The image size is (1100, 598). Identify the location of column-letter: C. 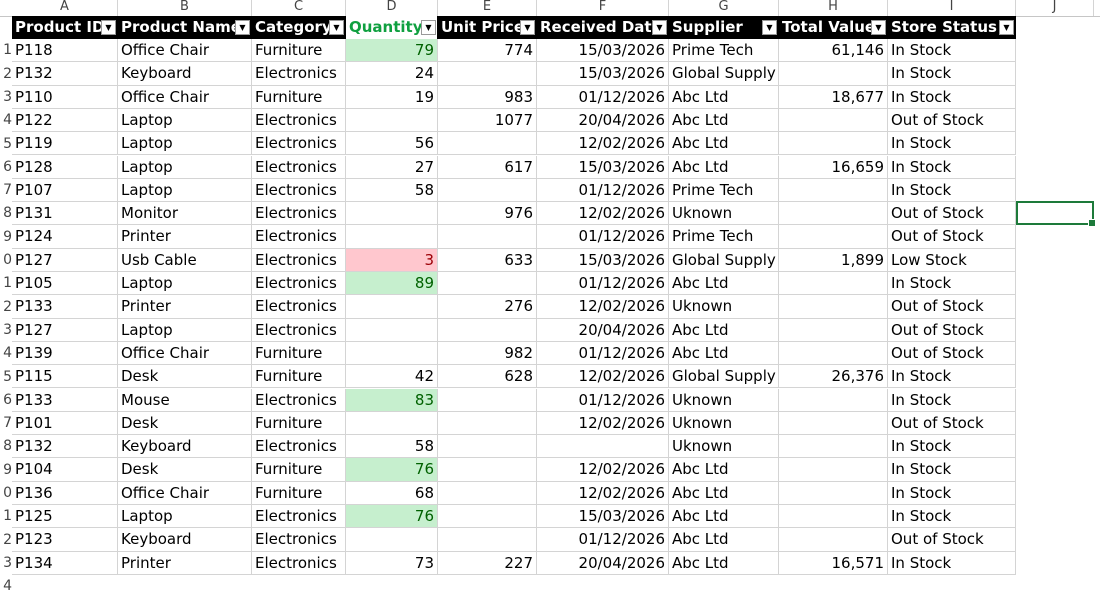
(299, 8).